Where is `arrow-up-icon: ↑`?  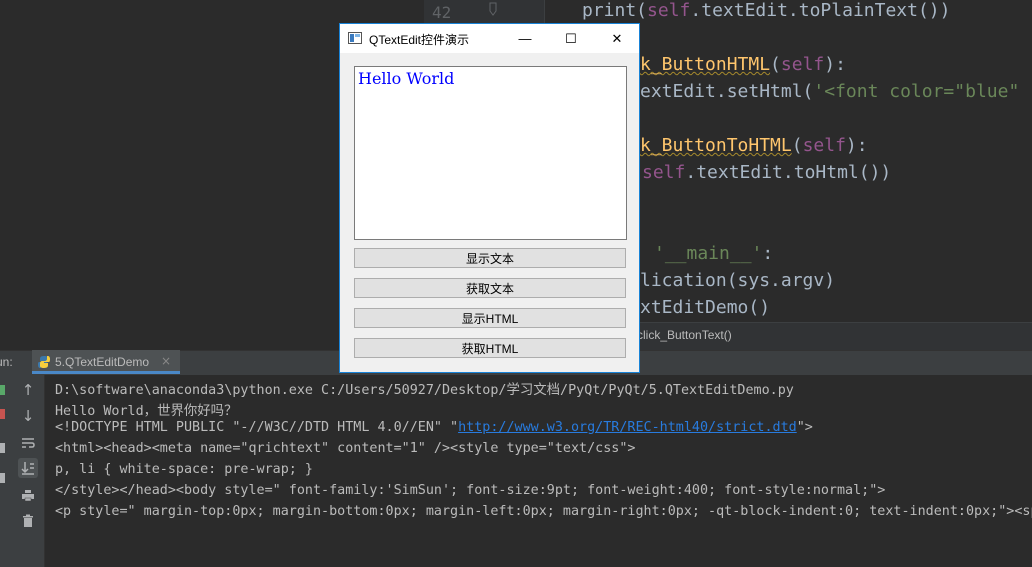 arrow-up-icon: ↑ is located at coordinates (28, 390).